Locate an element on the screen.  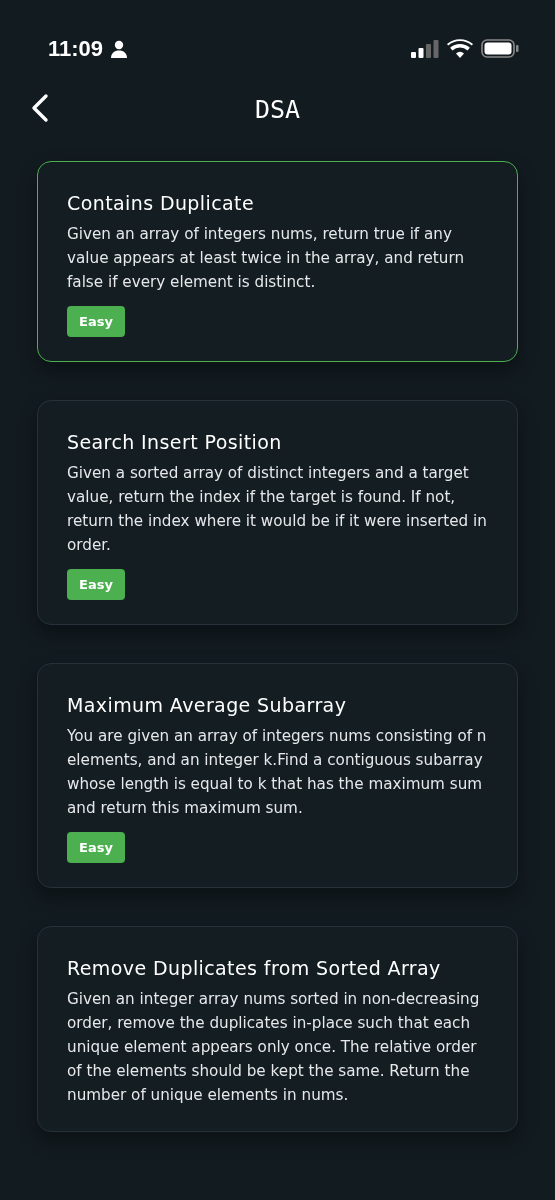
problem-title: Maximum Average Subarray is located at coordinates (207, 705).